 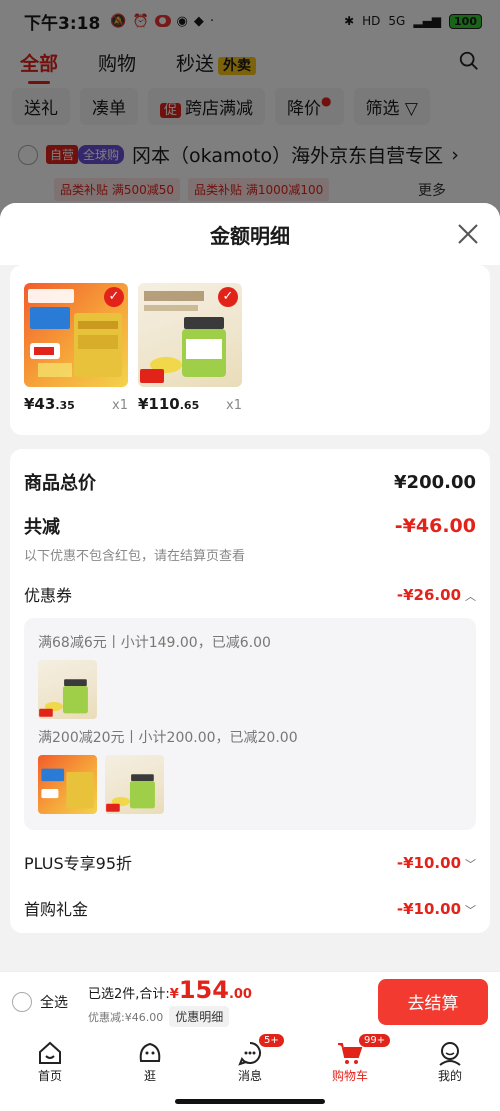 What do you see at coordinates (250, 594) in the screenshot?
I see `coupon-row: 优惠券 -¥26.00 ︿` at bounding box center [250, 594].